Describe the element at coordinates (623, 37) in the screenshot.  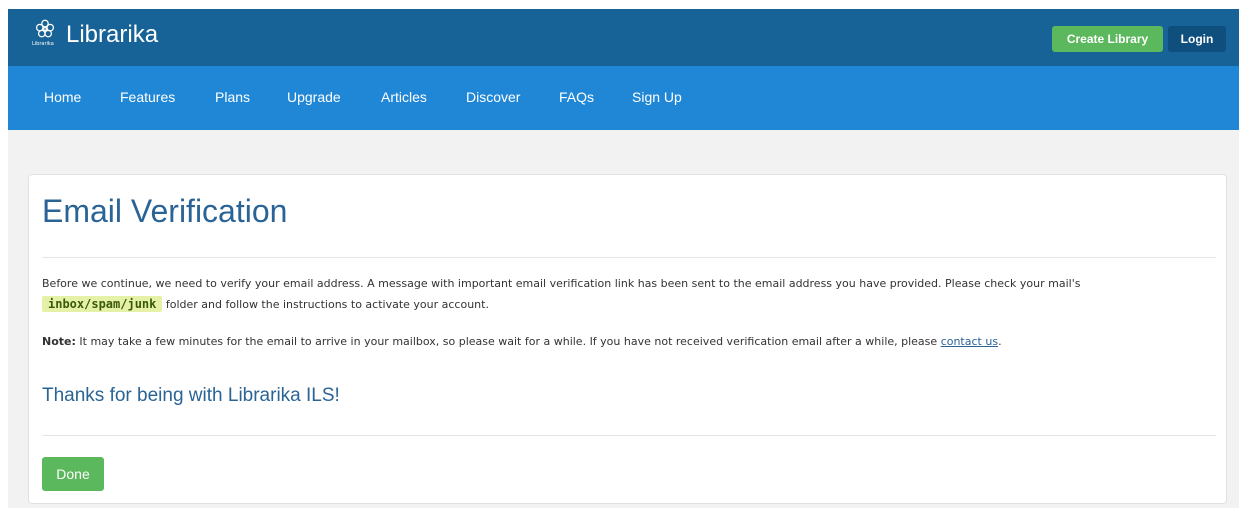
I see `top-header: Librarika Librarika Create Library Login` at that location.